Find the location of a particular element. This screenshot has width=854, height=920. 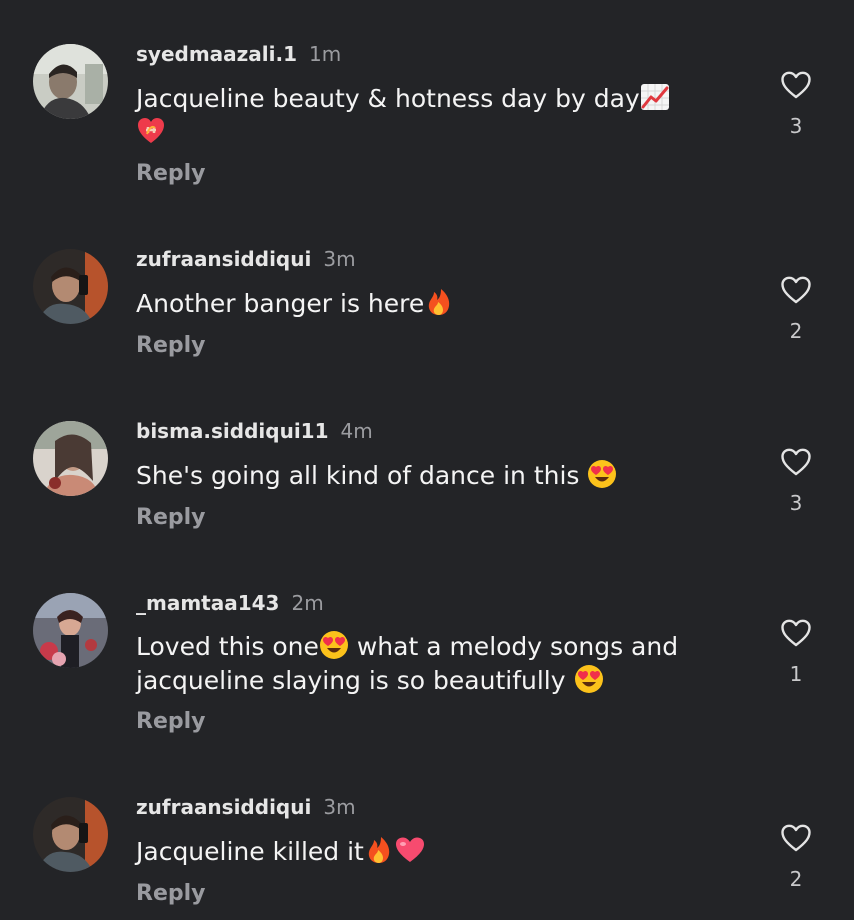

like-count: 2 is located at coordinates (796, 879).